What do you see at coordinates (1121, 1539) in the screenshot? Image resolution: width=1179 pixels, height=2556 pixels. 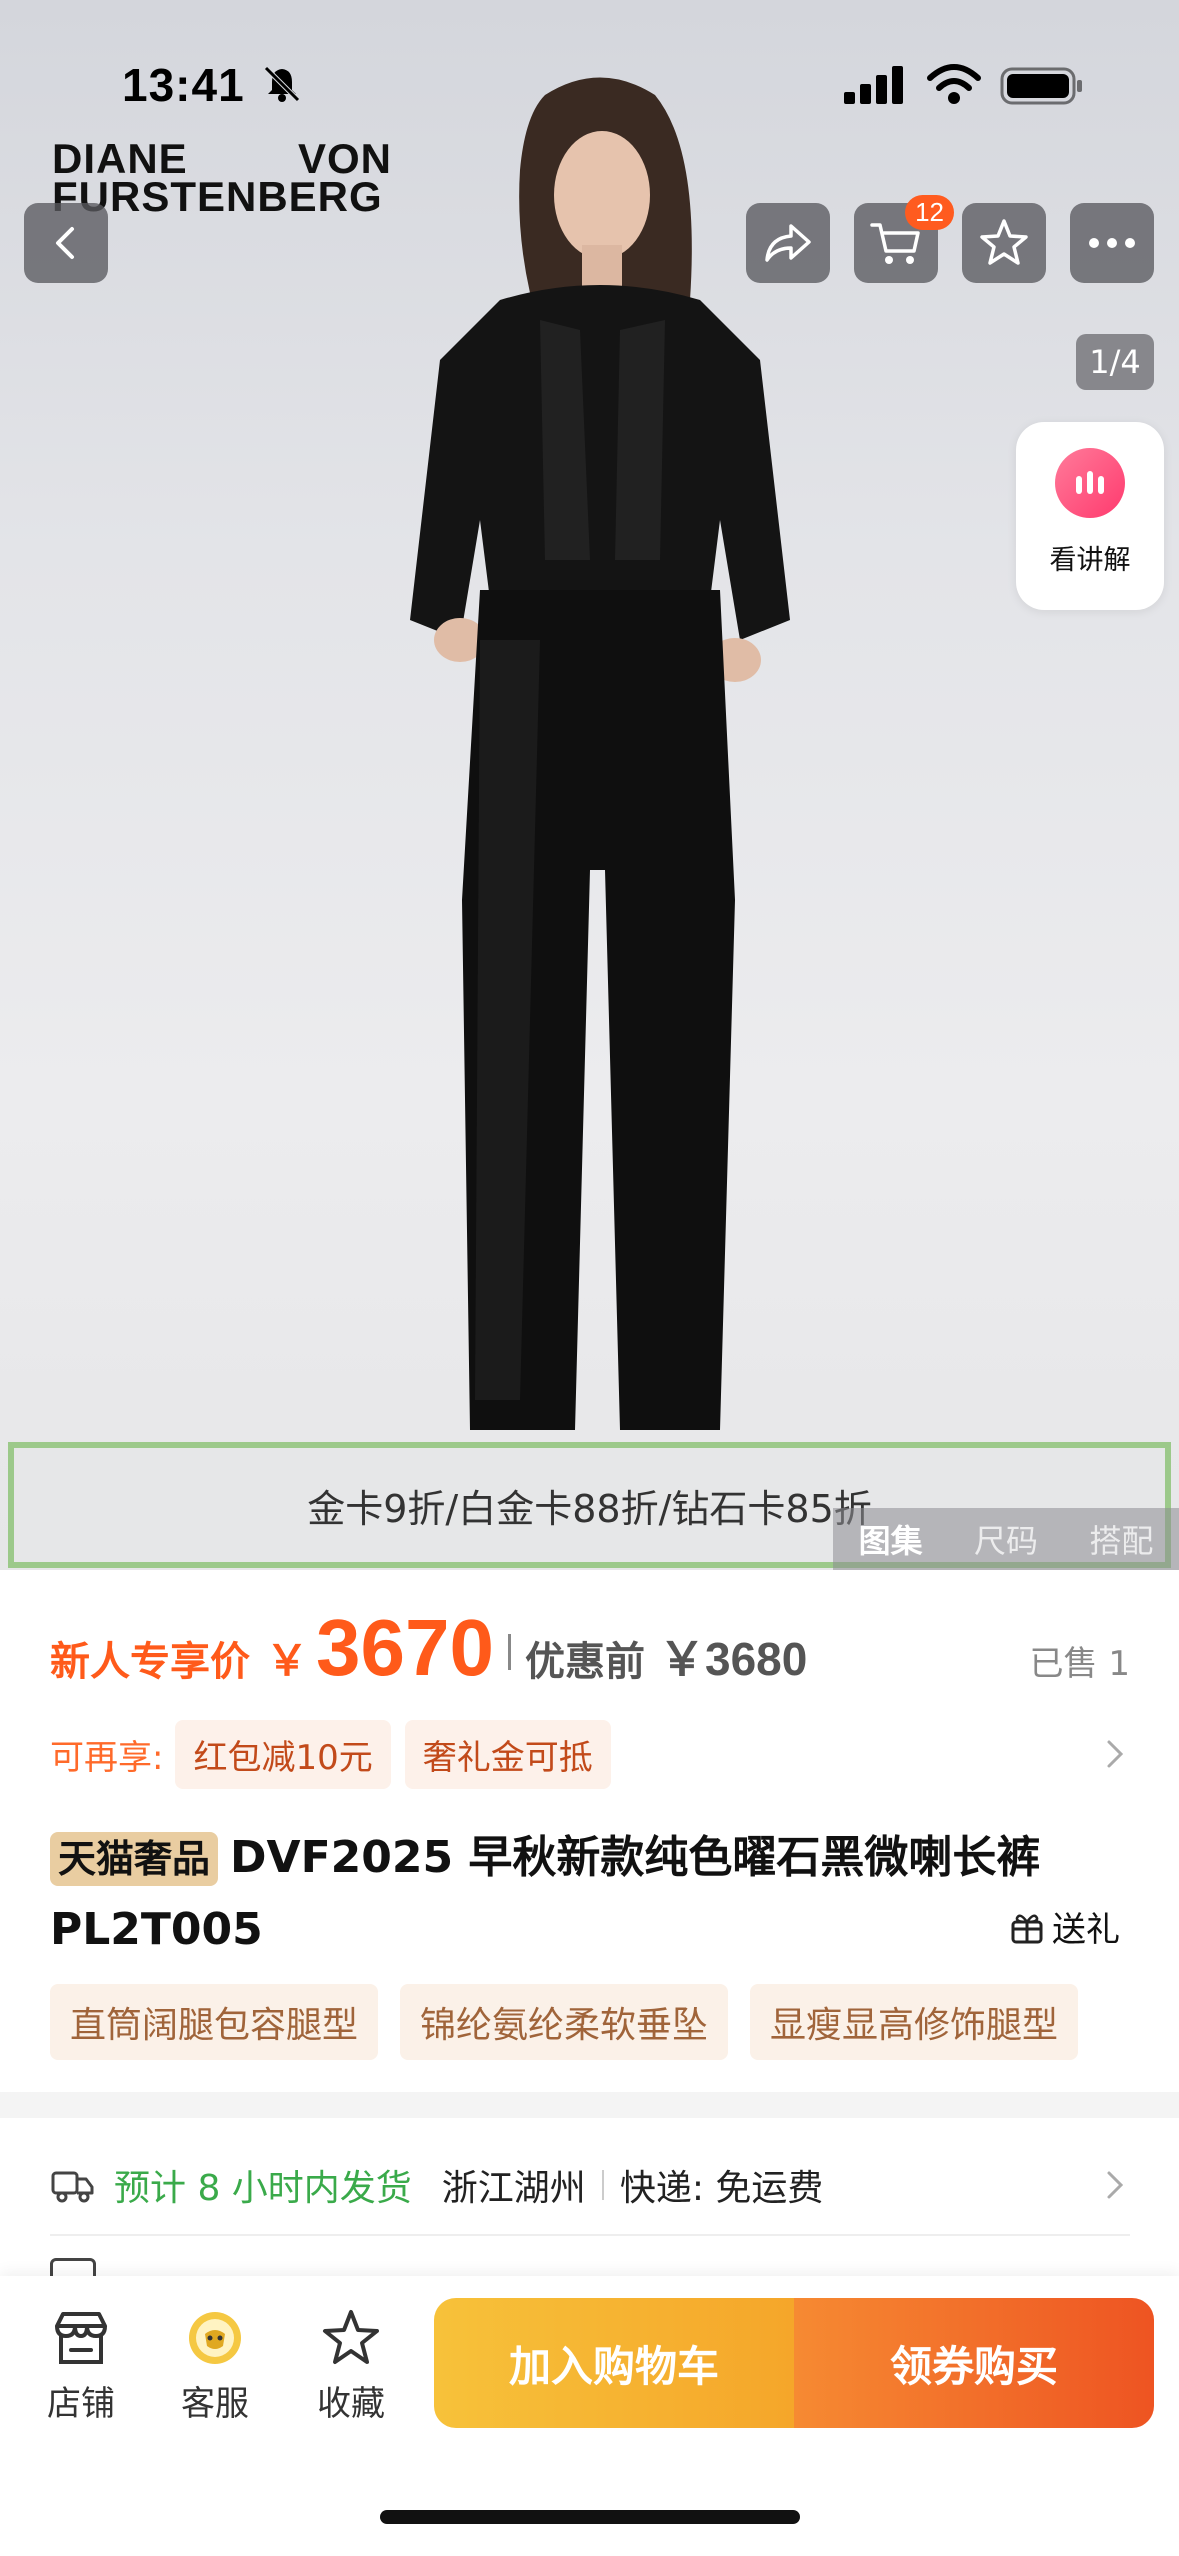 I see `tab-matching: 搭配` at bounding box center [1121, 1539].